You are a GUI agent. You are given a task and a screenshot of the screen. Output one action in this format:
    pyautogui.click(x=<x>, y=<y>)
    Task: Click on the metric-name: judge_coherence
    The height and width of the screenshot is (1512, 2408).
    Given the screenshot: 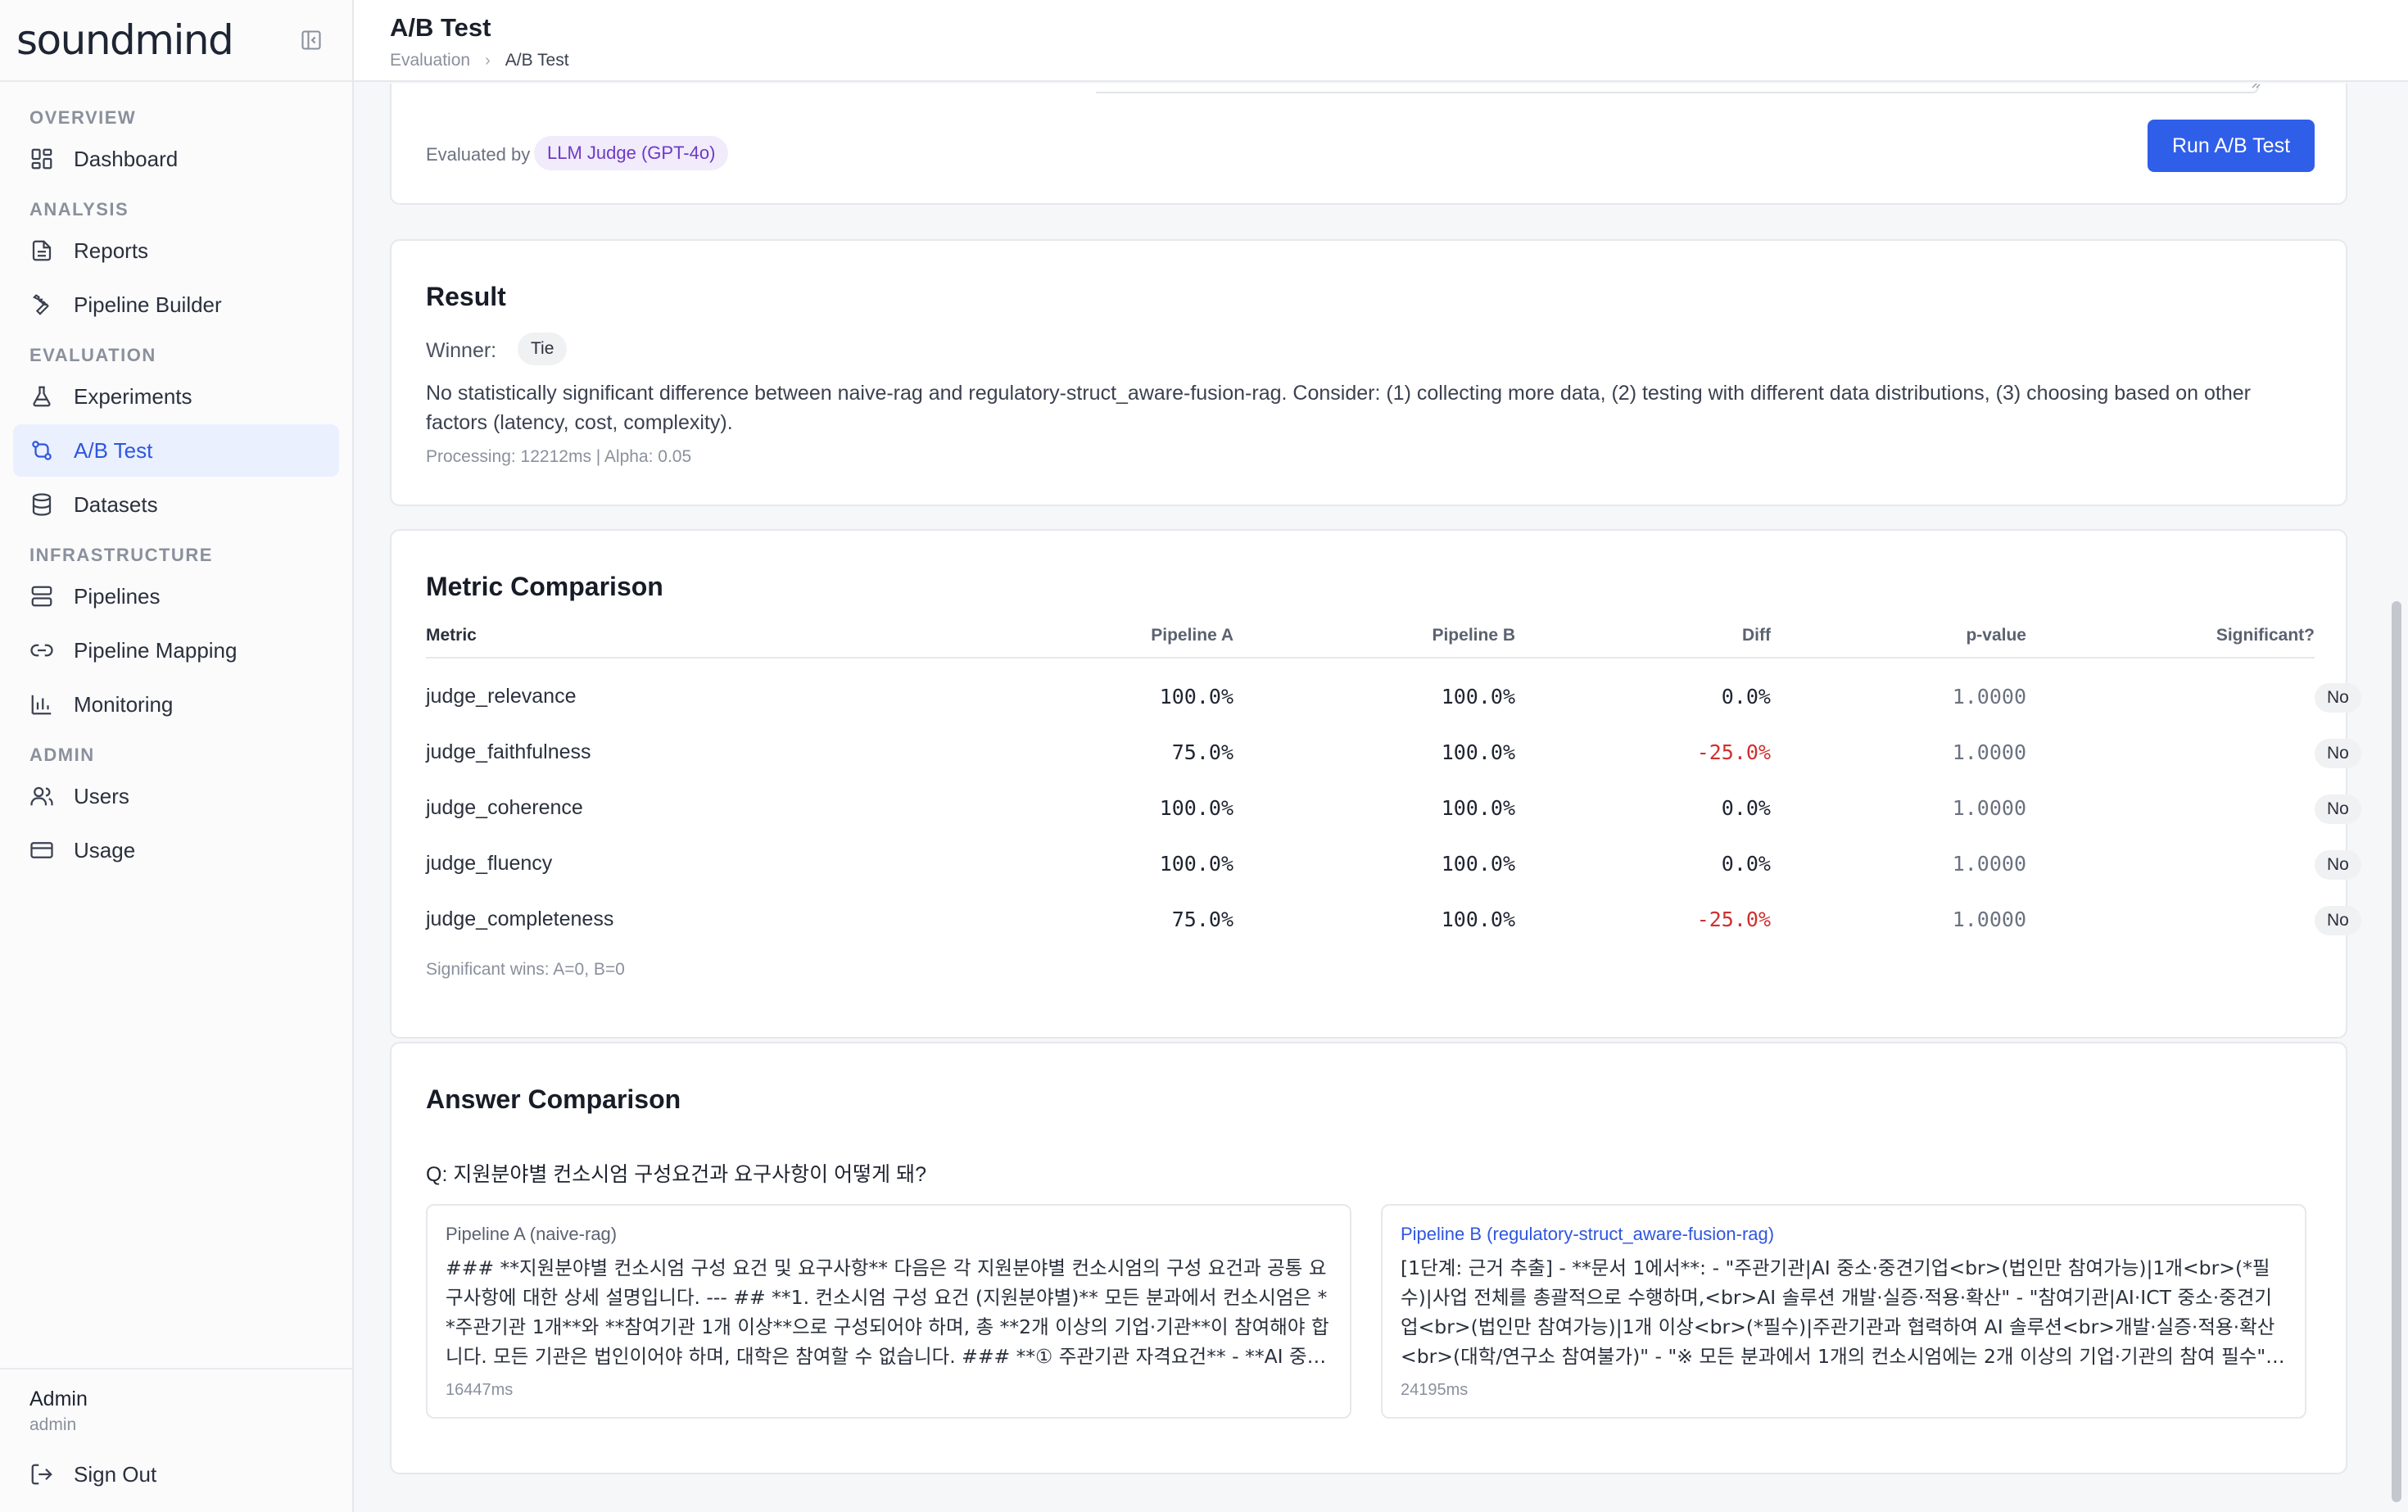 What is the action you would take?
    pyautogui.click(x=504, y=807)
    